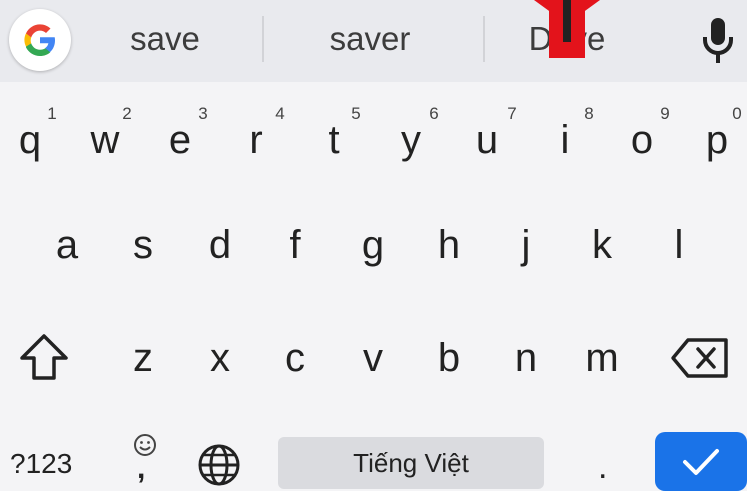 The height and width of the screenshot is (491, 747). I want to click on key-hint: 0, so click(737, 113).